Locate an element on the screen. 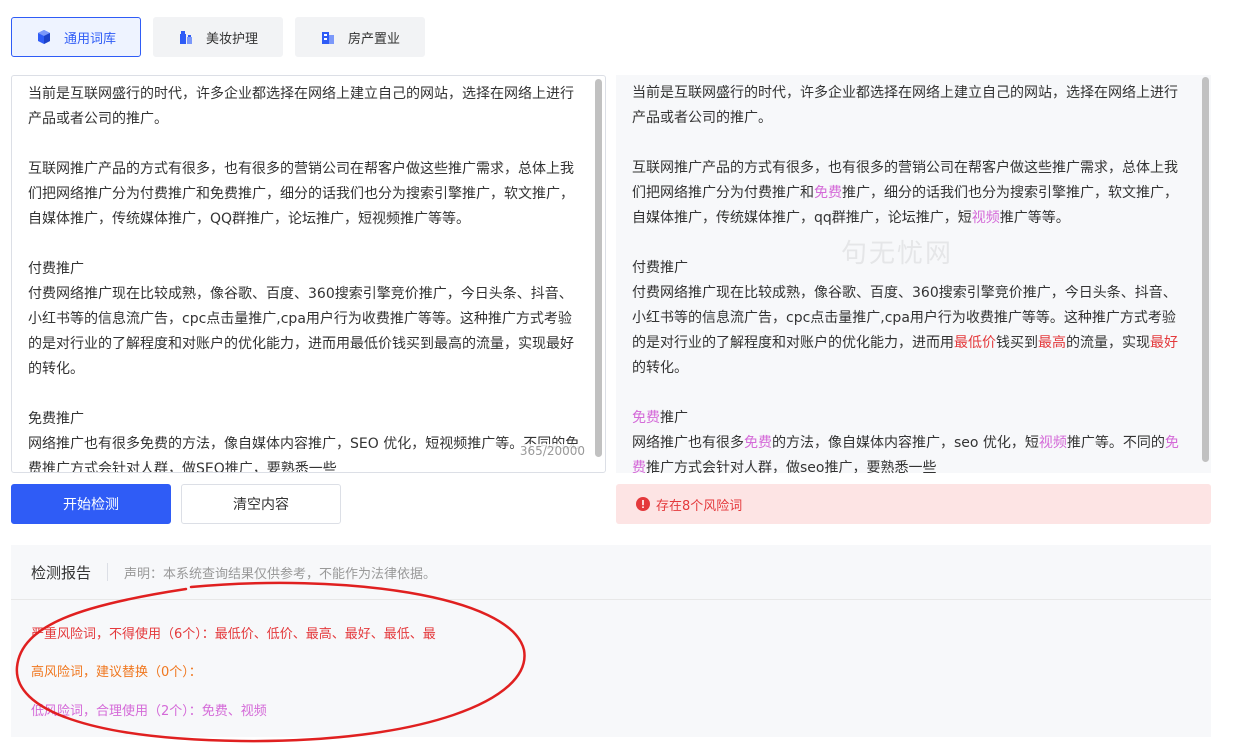  text-segment: 的转化。 is located at coordinates (660, 368).